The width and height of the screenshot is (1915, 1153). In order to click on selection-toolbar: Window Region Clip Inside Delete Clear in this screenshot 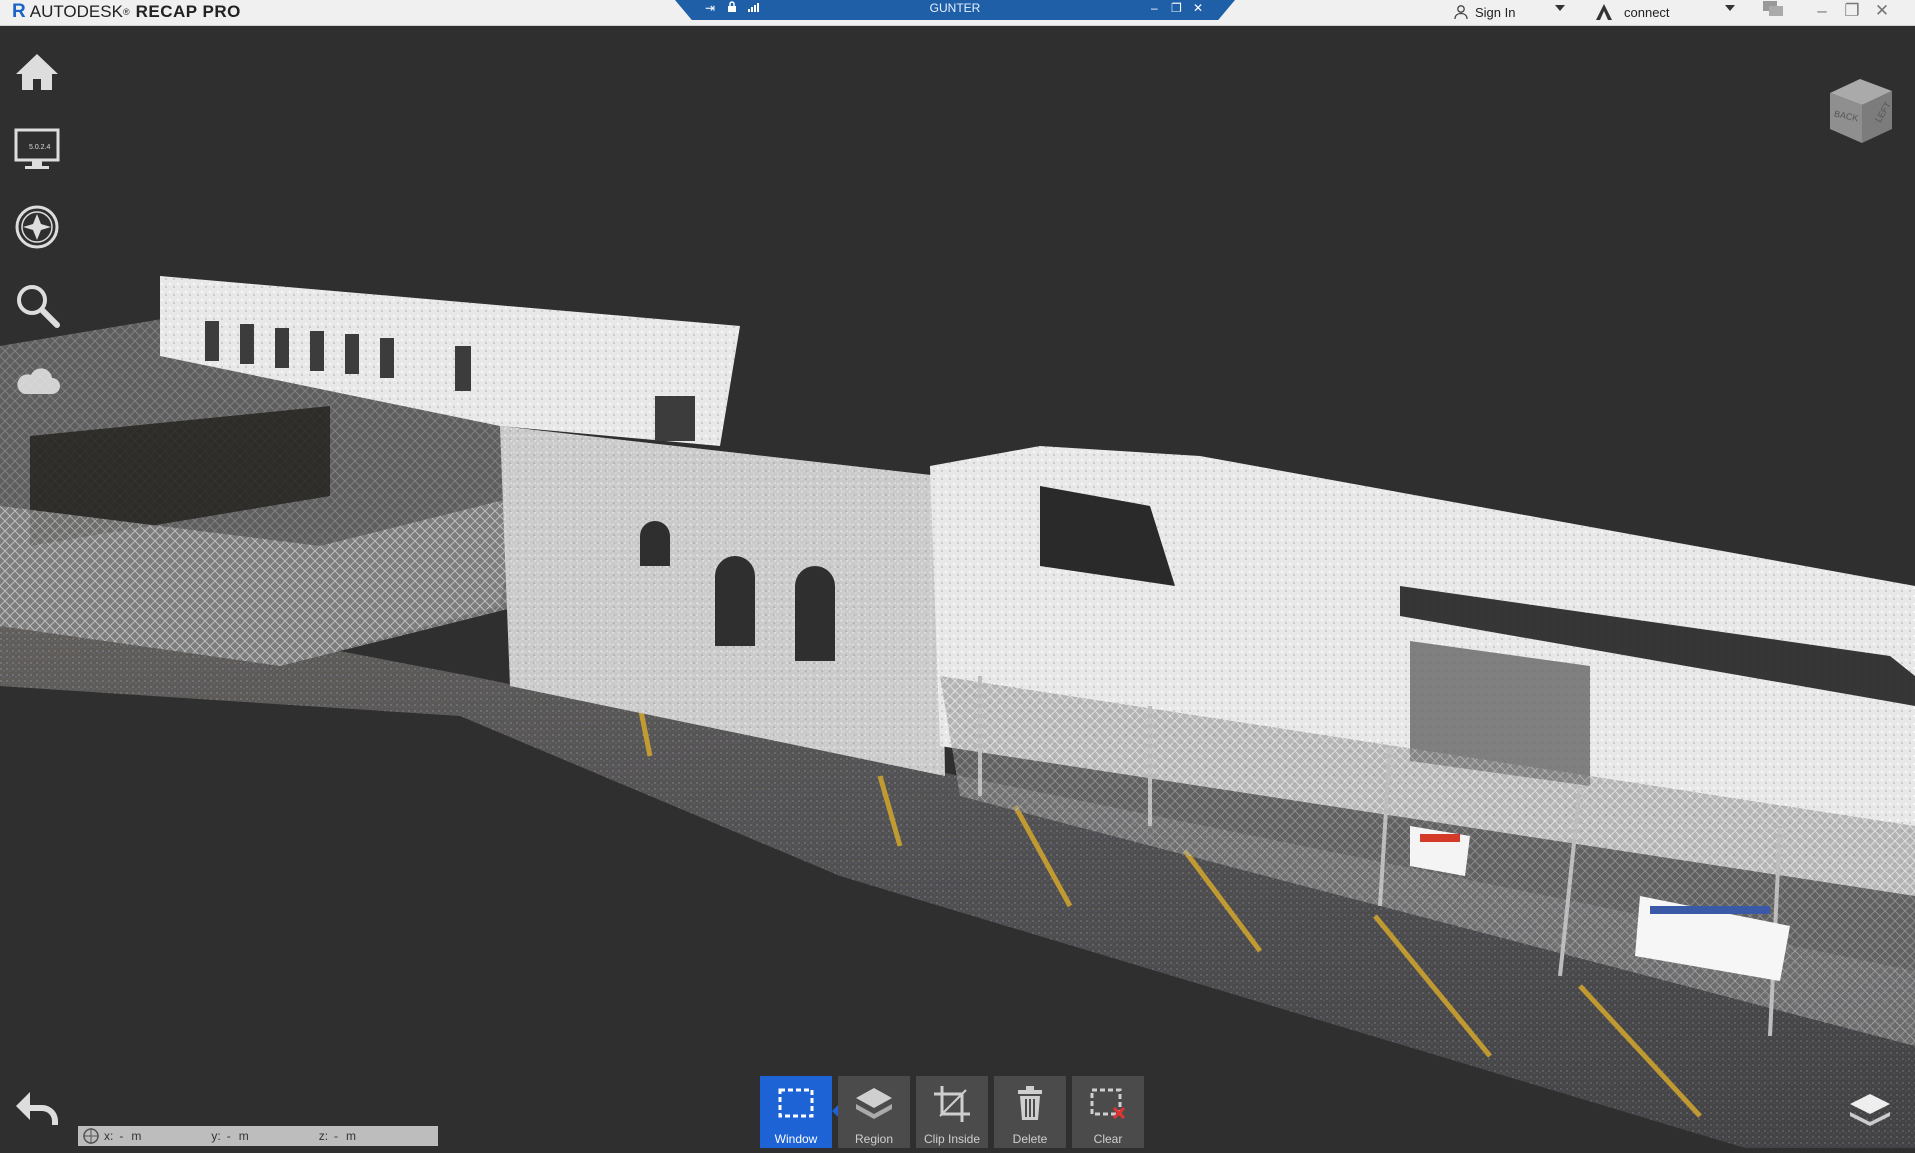, I will do `click(952, 1112)`.